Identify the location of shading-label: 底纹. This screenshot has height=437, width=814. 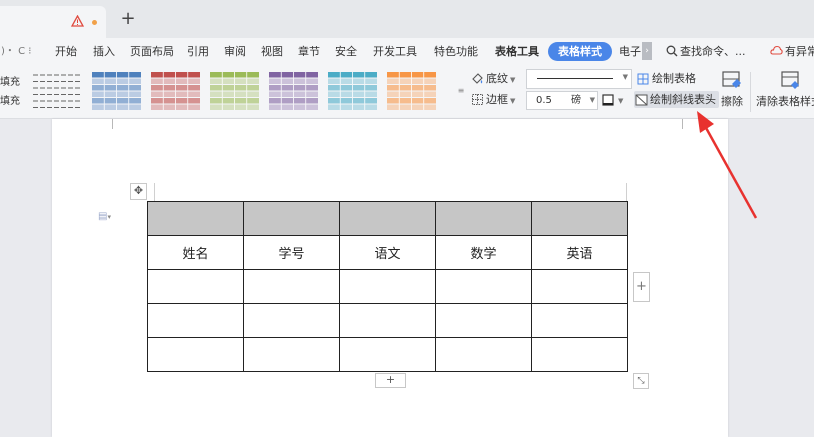
(497, 78).